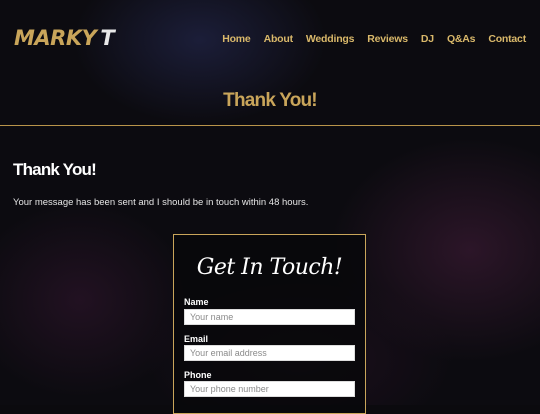 The width and height of the screenshot is (540, 414). What do you see at coordinates (269, 353) in the screenshot?
I see `email-input` at bounding box center [269, 353].